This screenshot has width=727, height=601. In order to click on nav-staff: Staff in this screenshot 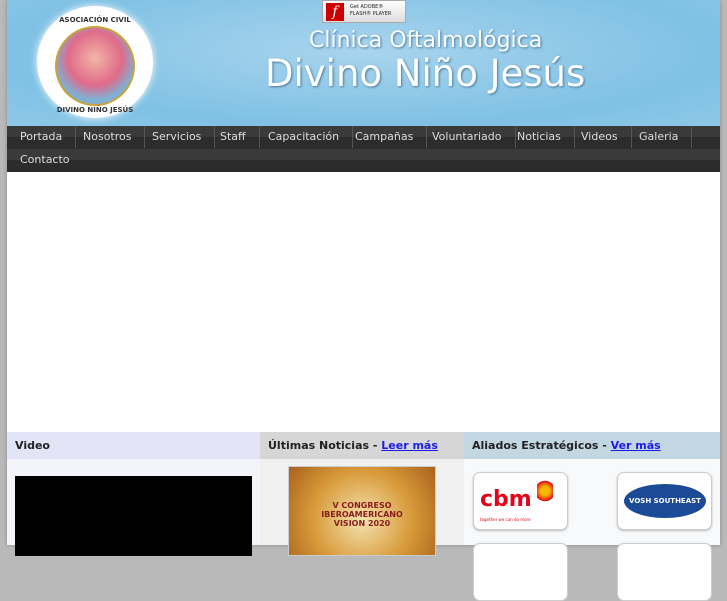, I will do `click(233, 137)`.